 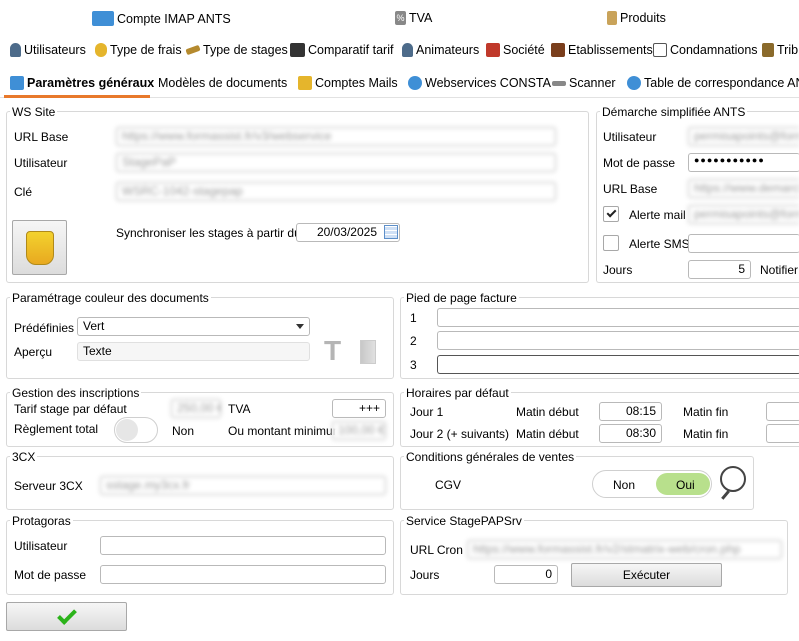 I want to click on tab-bar-row-1: Compte IMAP ANTS % TVA Produits, so click(x=399, y=18).